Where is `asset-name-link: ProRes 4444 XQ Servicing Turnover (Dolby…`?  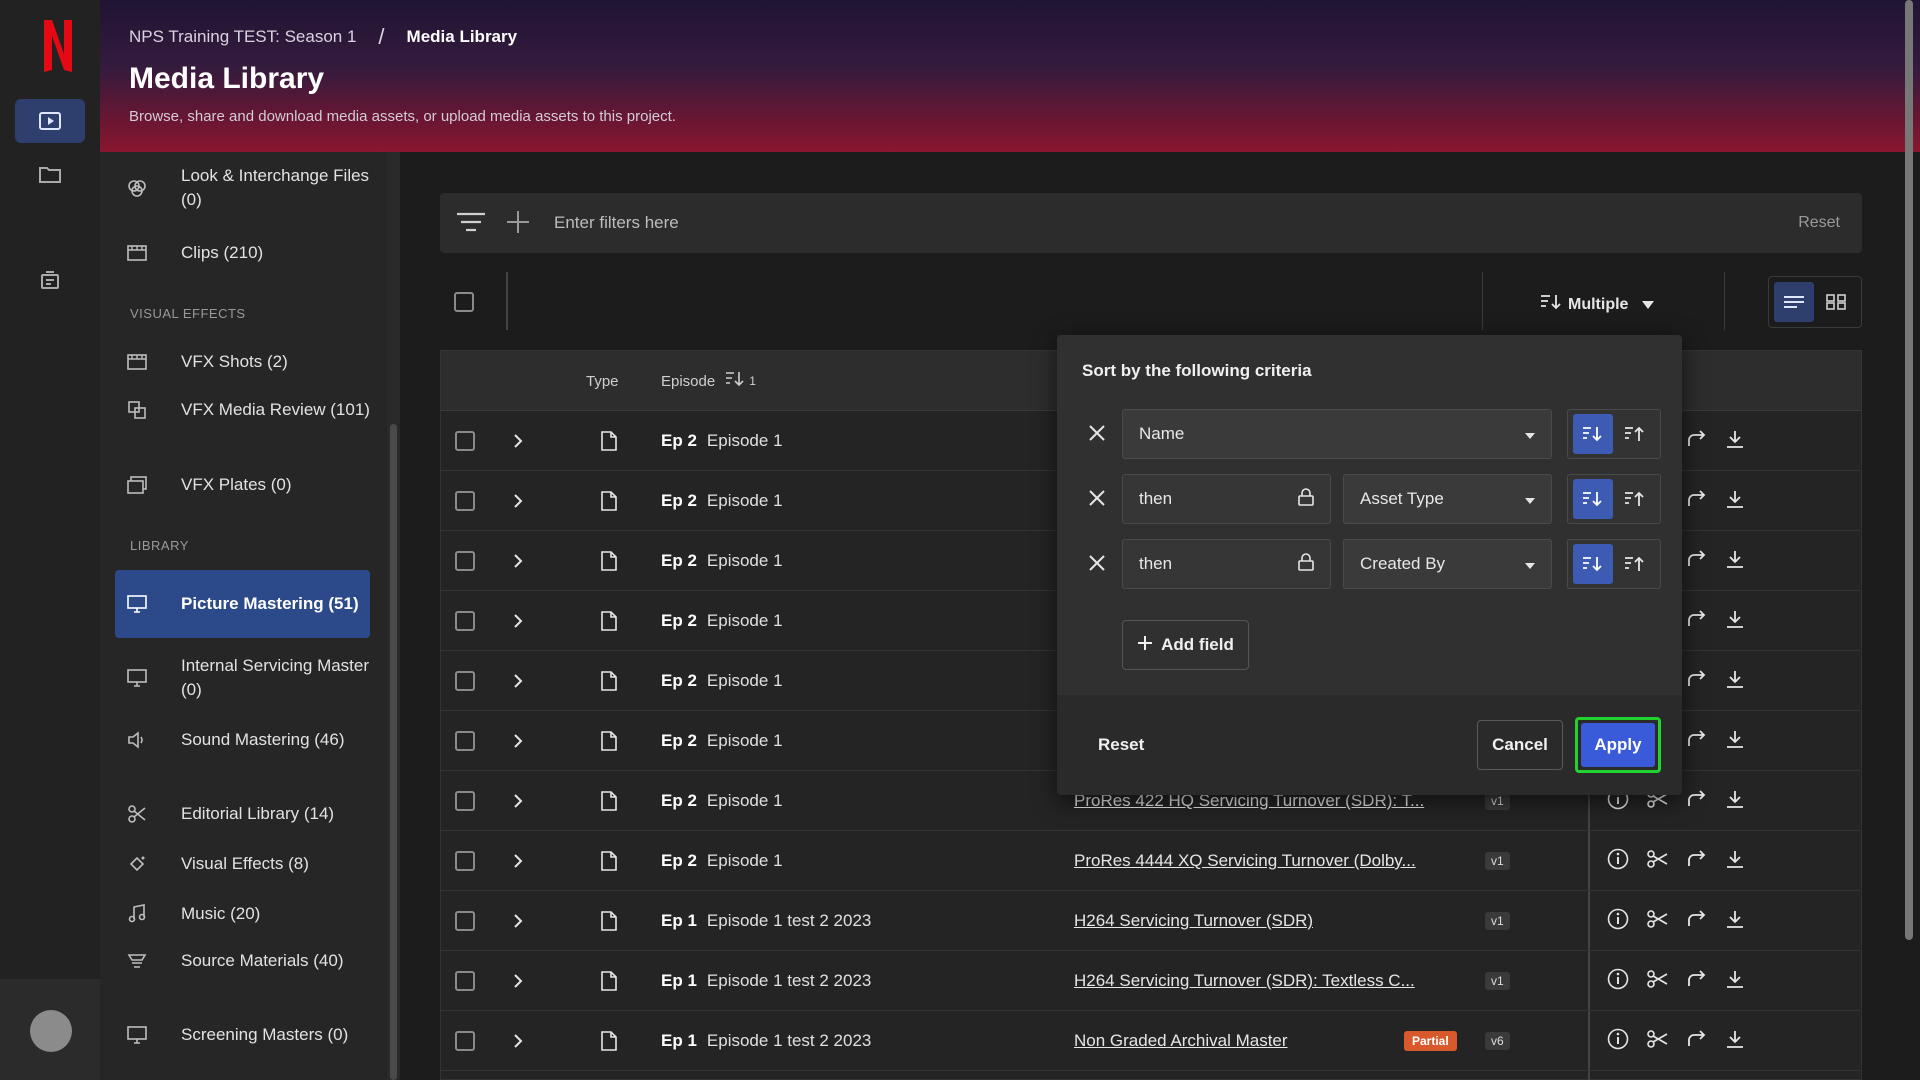
asset-name-link: ProRes 4444 XQ Servicing Turnover (Dolby… is located at coordinates (1245, 861).